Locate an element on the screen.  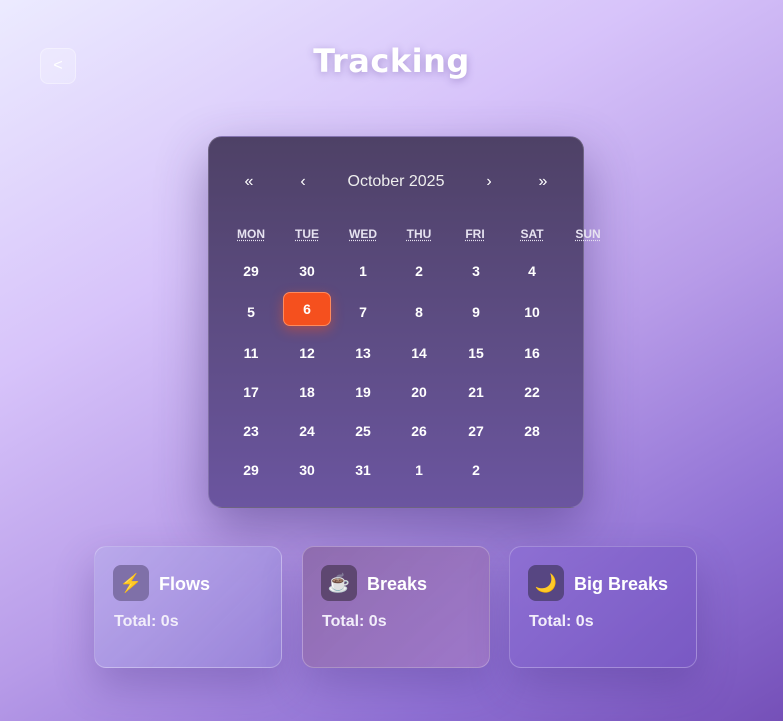
calendar-day: 5 is located at coordinates (251, 312).